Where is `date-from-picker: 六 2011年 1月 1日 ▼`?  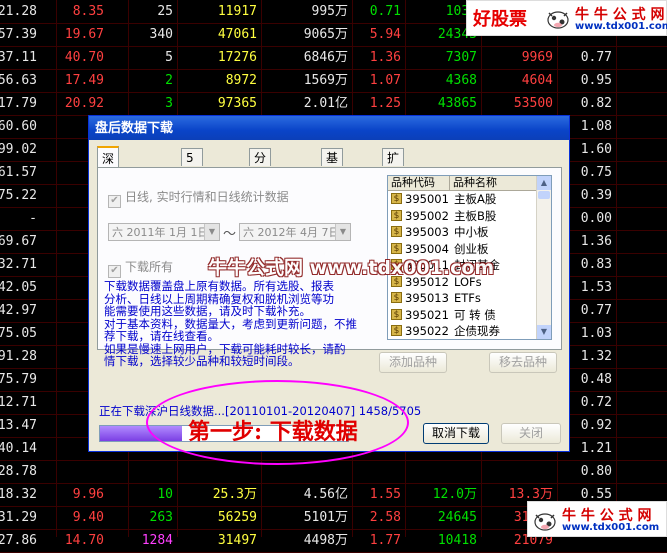 date-from-picker: 六 2011年 1月 1日 ▼ is located at coordinates (164, 232).